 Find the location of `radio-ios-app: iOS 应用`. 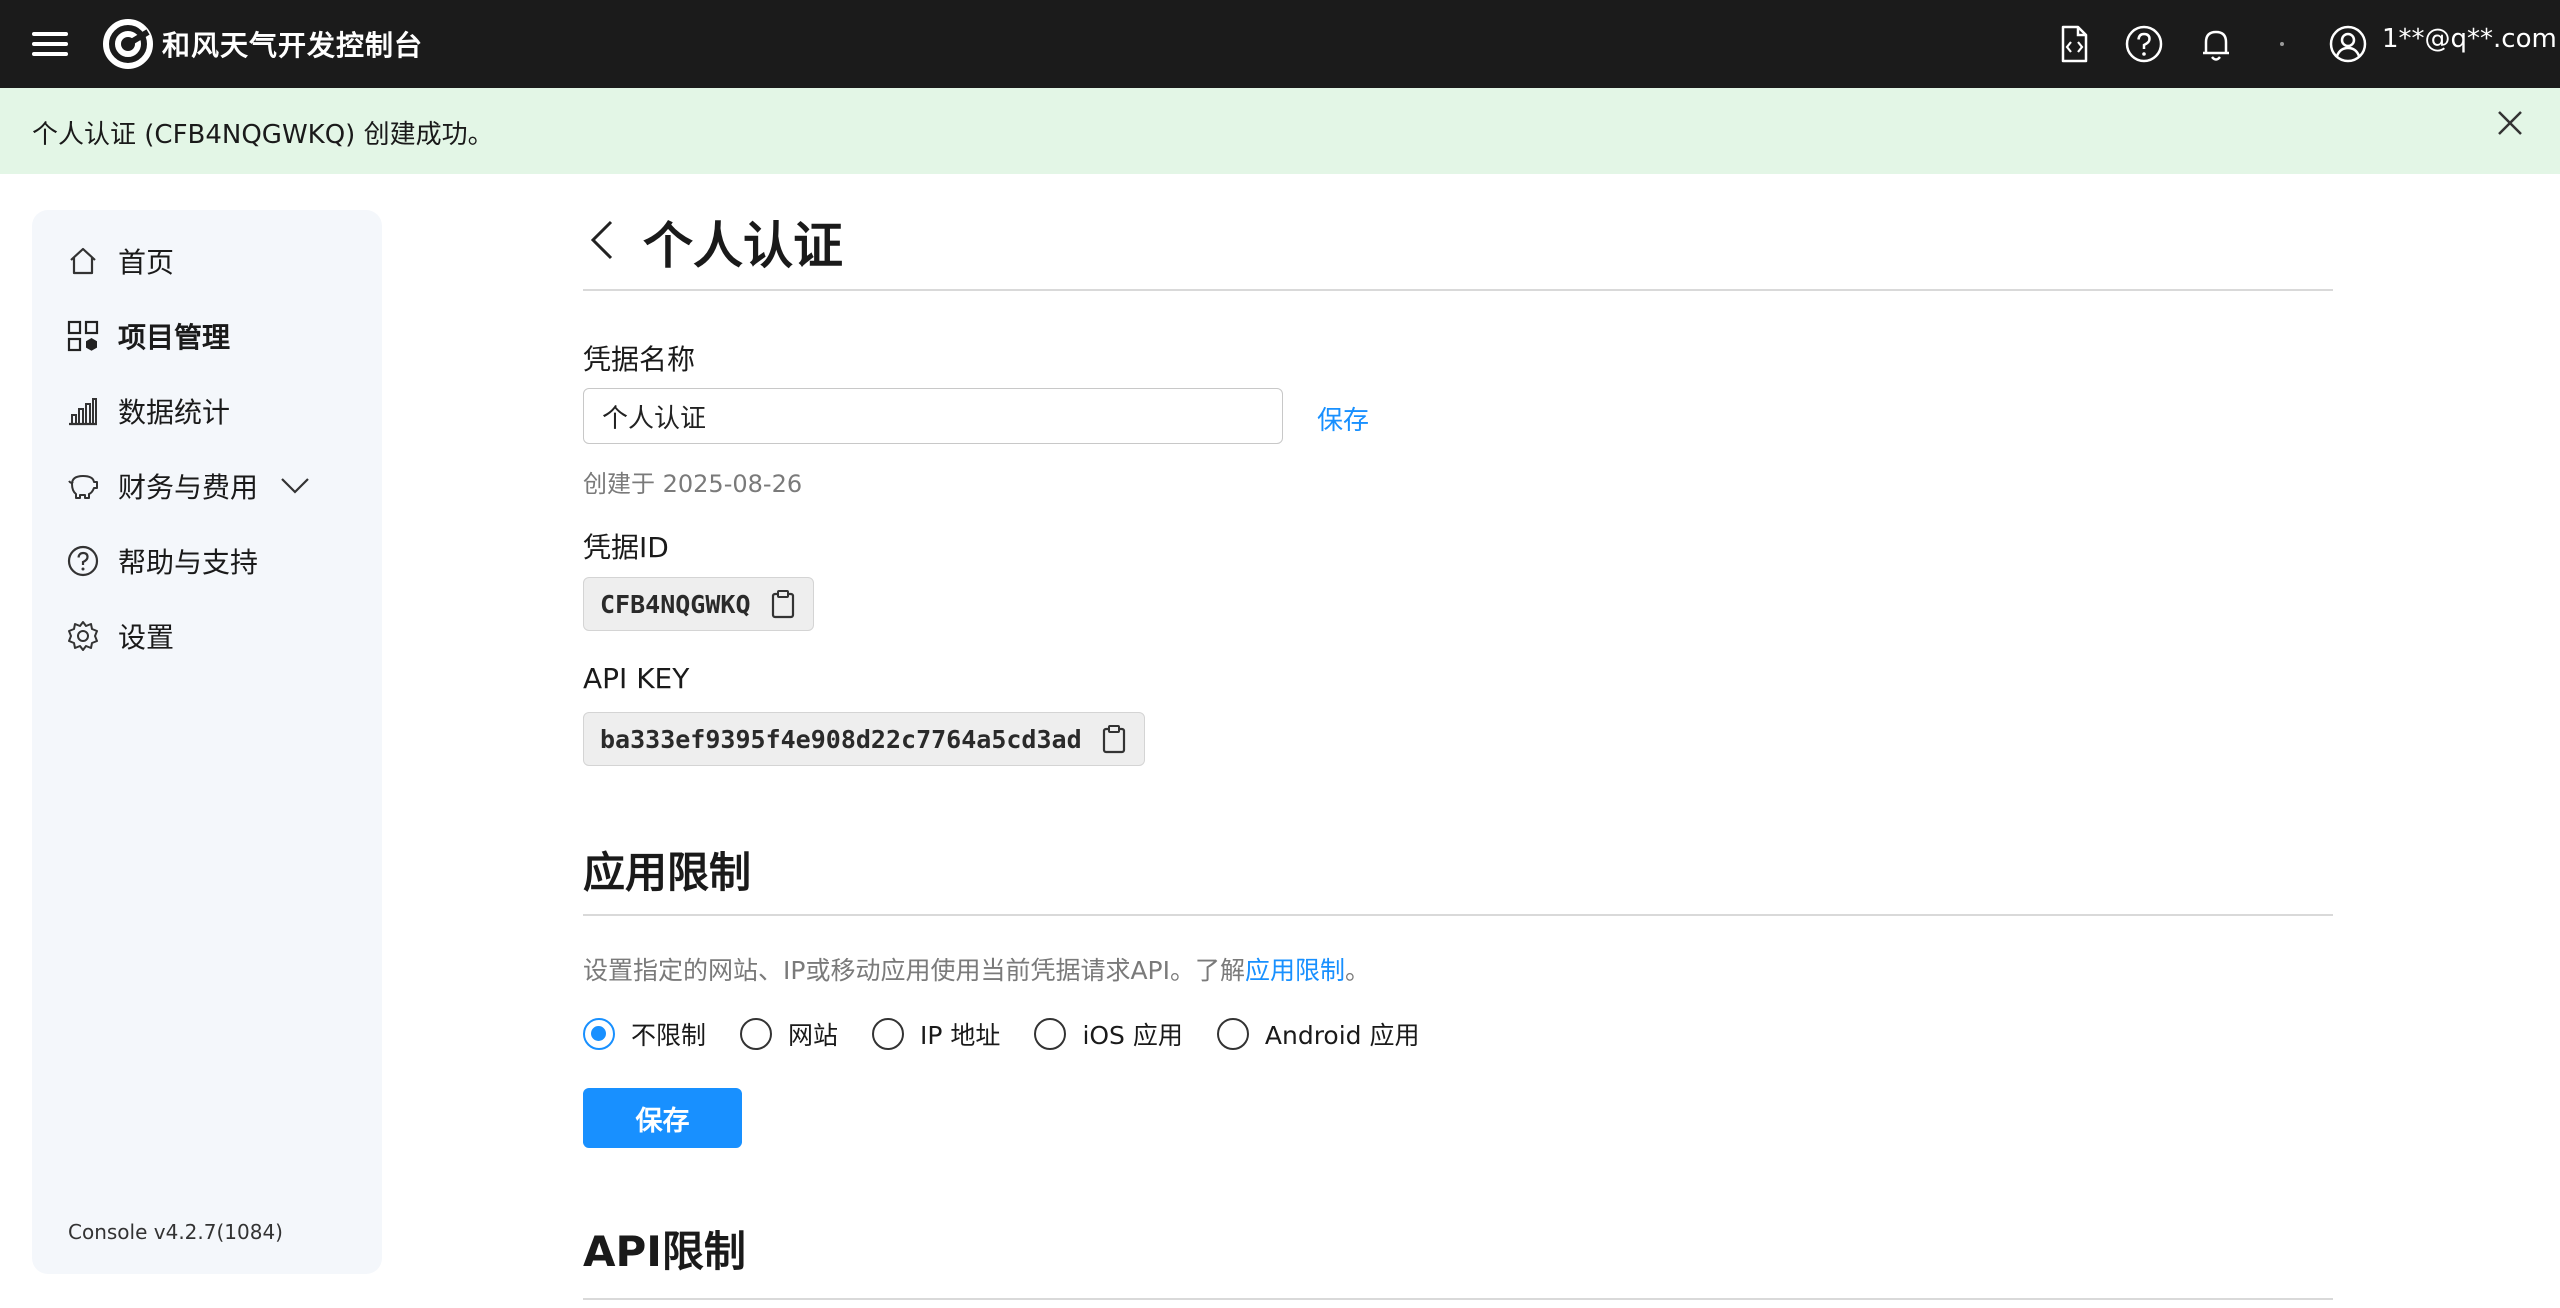

radio-ios-app: iOS 应用 is located at coordinates (1108, 1034).